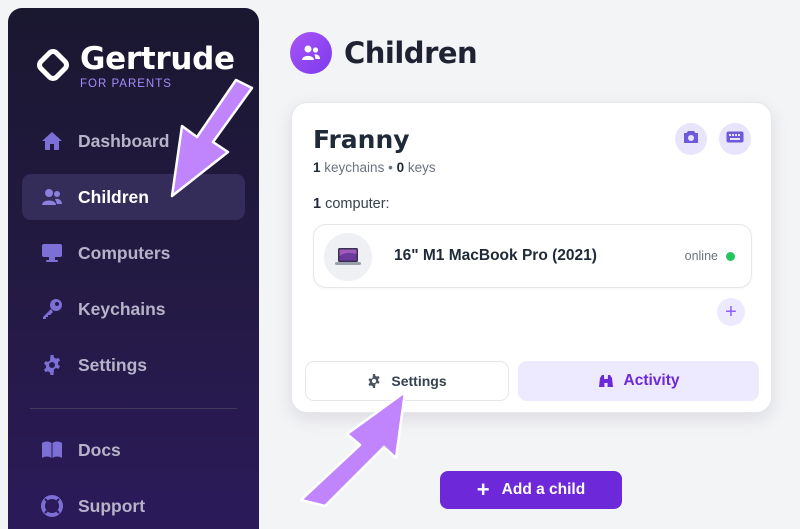 The width and height of the screenshot is (800, 529). Describe the element at coordinates (400, 167) in the screenshot. I see `keys-count: 0` at that location.